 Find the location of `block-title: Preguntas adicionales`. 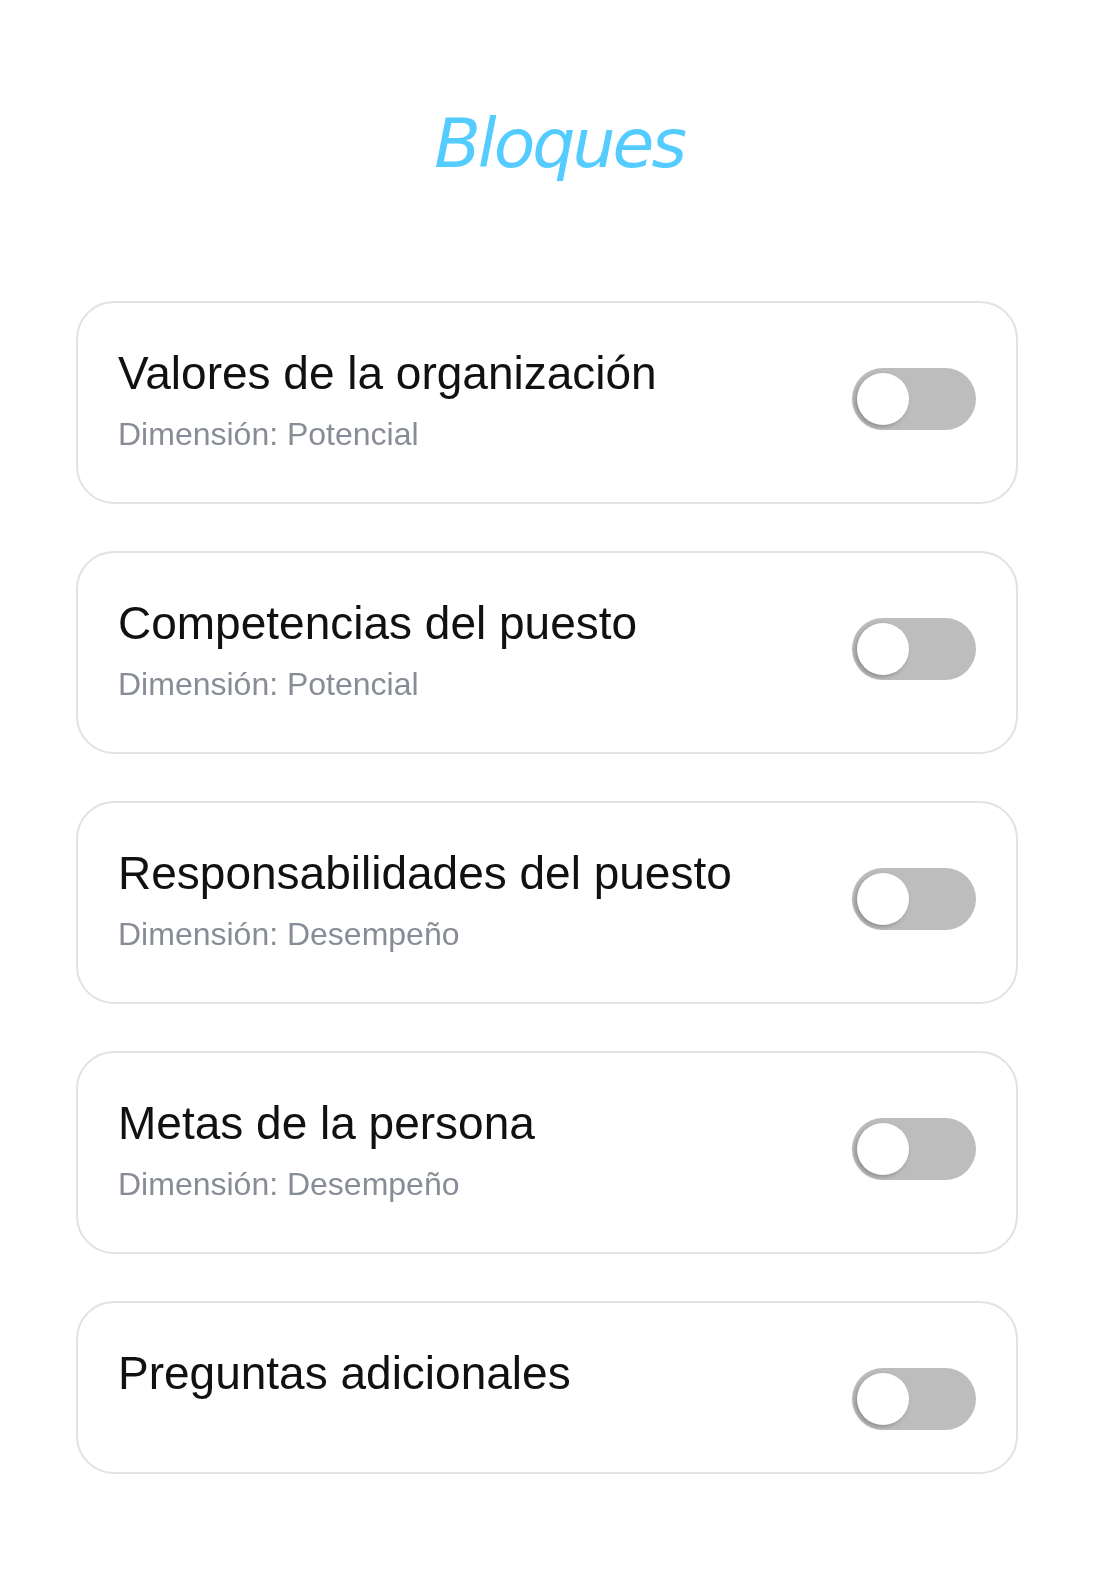

block-title: Preguntas adicionales is located at coordinates (344, 1373).